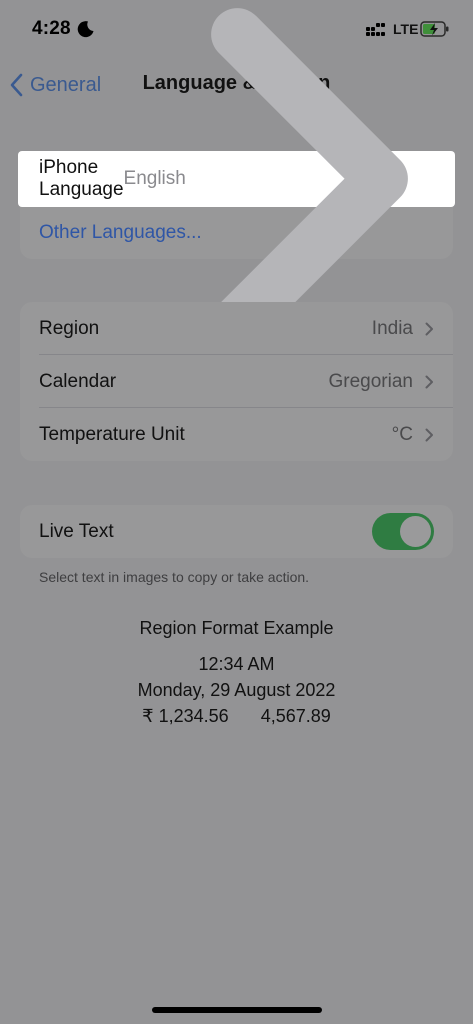 This screenshot has height=1024, width=473. What do you see at coordinates (402, 434) in the screenshot?
I see `temperature-unit-value: °C` at bounding box center [402, 434].